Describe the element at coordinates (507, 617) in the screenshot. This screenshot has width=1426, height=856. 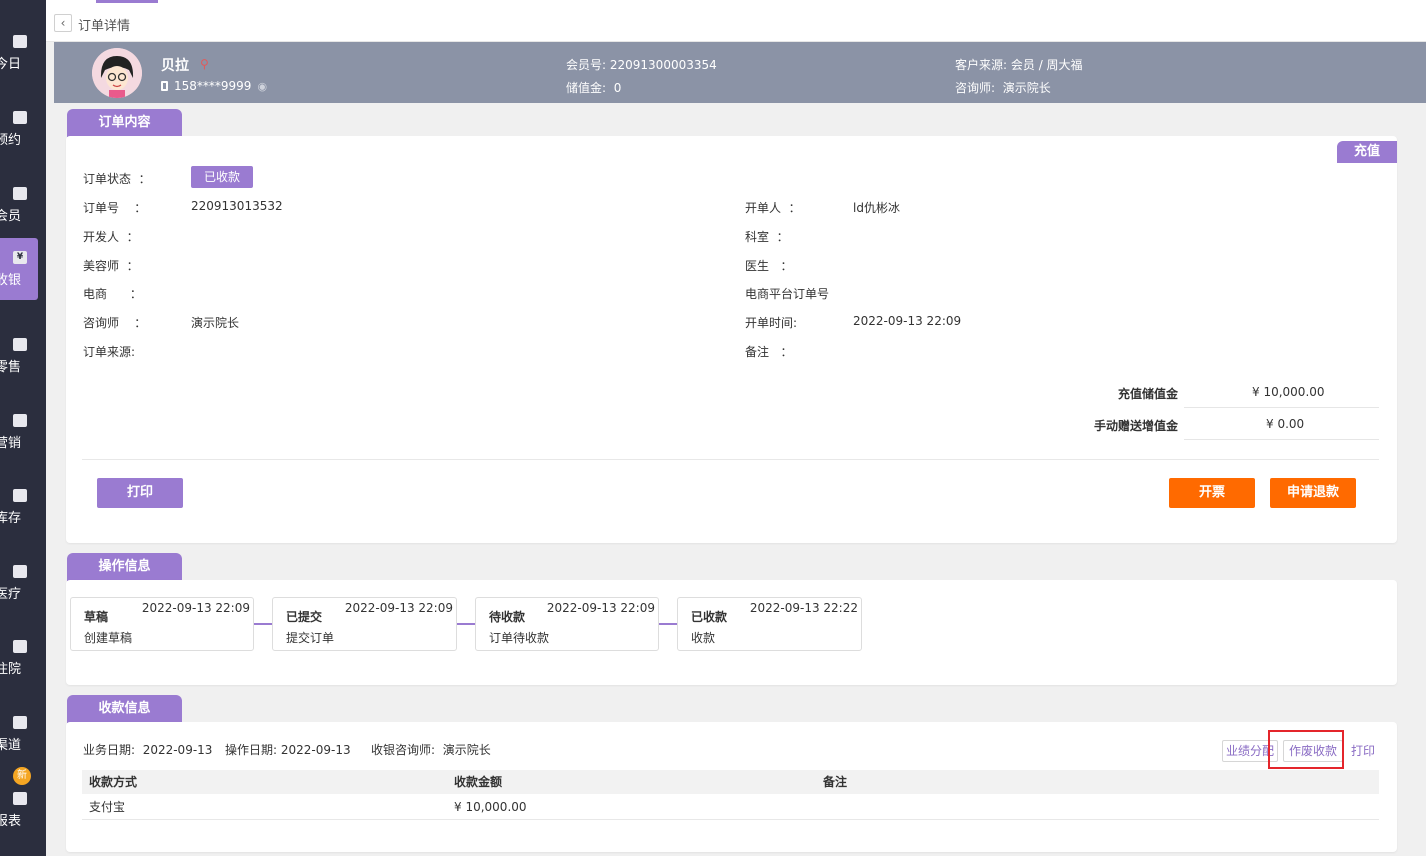
I see `step-title: 待收款` at that location.